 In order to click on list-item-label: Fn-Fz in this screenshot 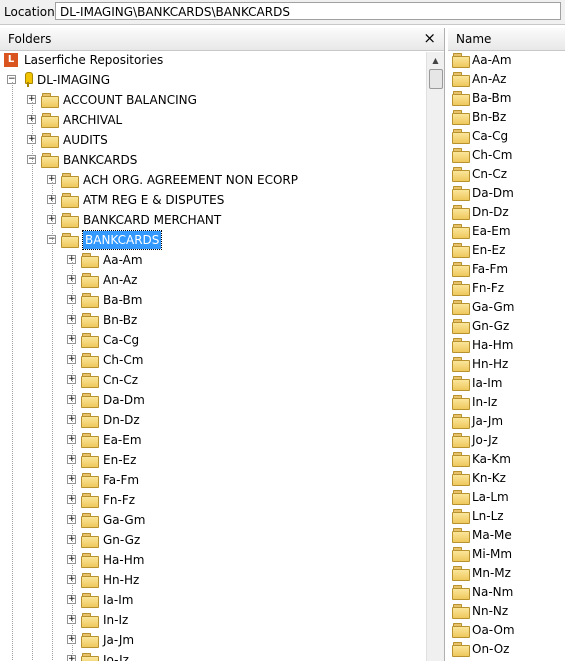, I will do `click(488, 288)`.